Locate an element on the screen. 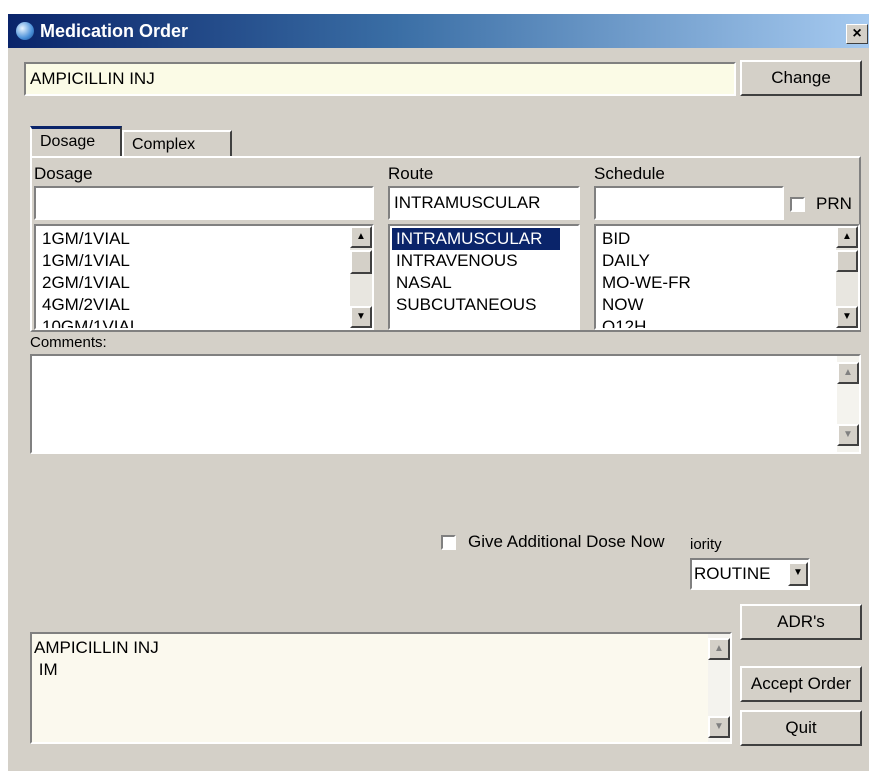  drug-field-text: AMPICILLIN INJ is located at coordinates (92, 78).